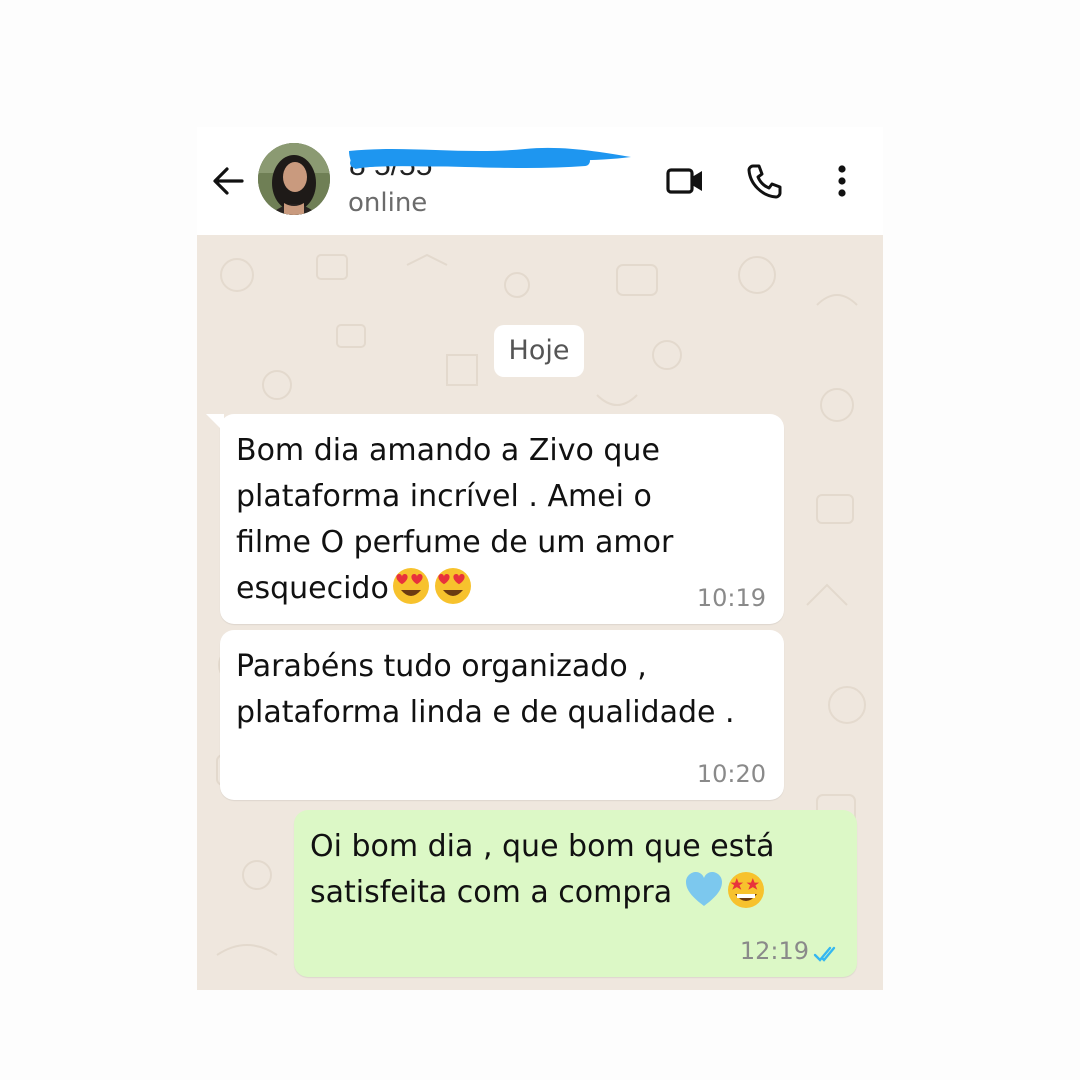 The height and width of the screenshot is (1080, 1080). Describe the element at coordinates (842, 181) in the screenshot. I see `more-vertical-icon` at that location.